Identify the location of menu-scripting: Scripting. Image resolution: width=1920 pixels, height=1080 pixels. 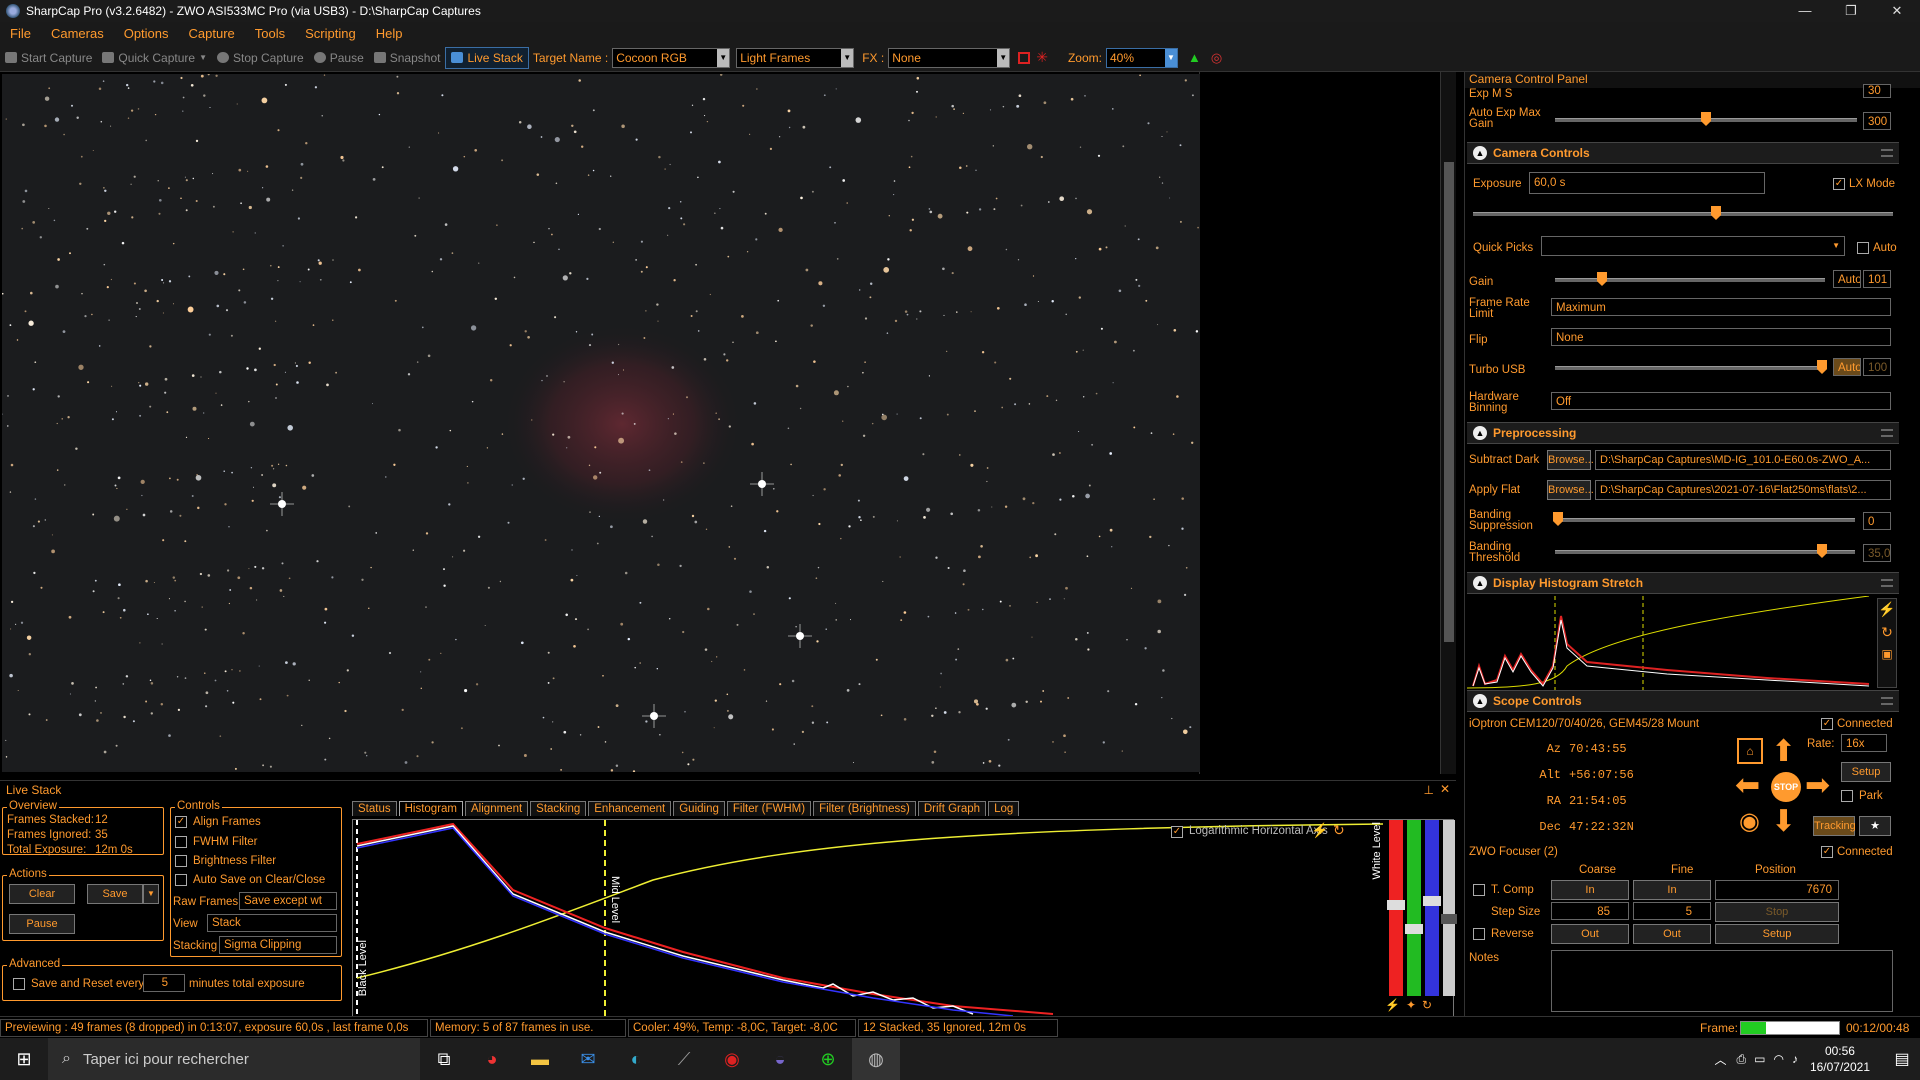
(330, 33).